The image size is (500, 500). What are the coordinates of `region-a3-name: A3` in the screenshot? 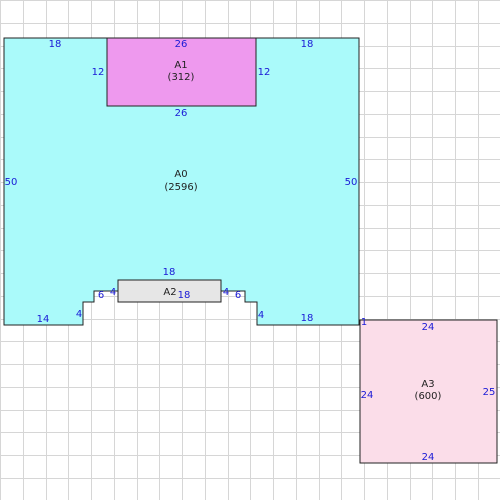 It's located at (427, 384).